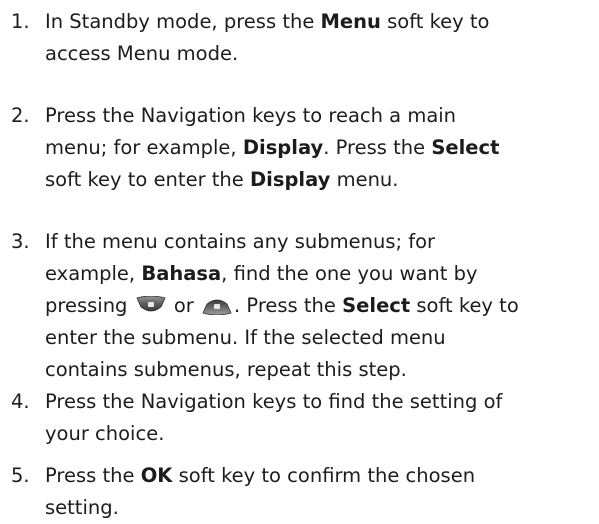 Image resolution: width=599 pixels, height=524 pixels. What do you see at coordinates (20, 401) in the screenshot?
I see `step-number: 4.` at bounding box center [20, 401].